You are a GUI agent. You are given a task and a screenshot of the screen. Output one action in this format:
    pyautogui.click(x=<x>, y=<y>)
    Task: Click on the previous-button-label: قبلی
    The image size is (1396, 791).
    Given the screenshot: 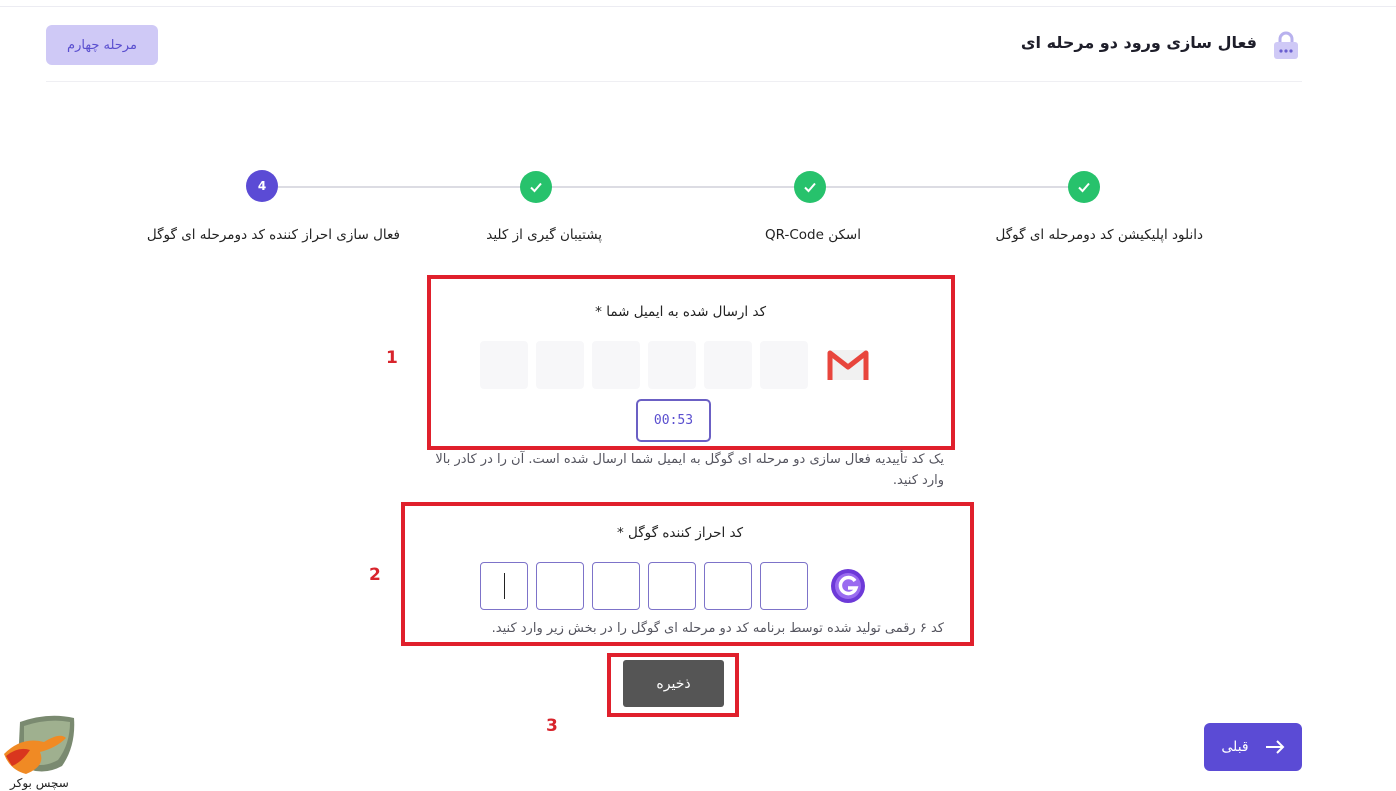 What is the action you would take?
    pyautogui.click(x=1235, y=747)
    